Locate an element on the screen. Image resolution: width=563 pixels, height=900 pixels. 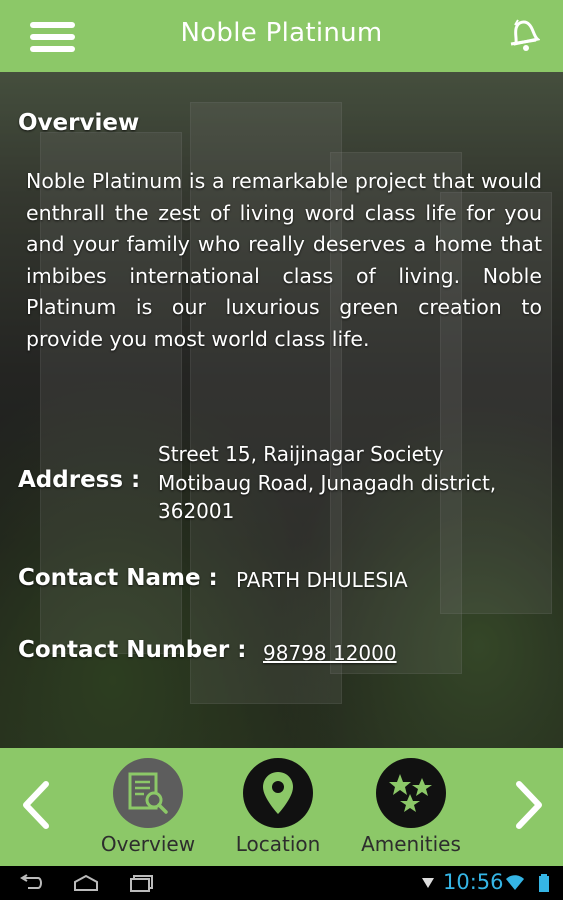
address-line: 362001 is located at coordinates (196, 511).